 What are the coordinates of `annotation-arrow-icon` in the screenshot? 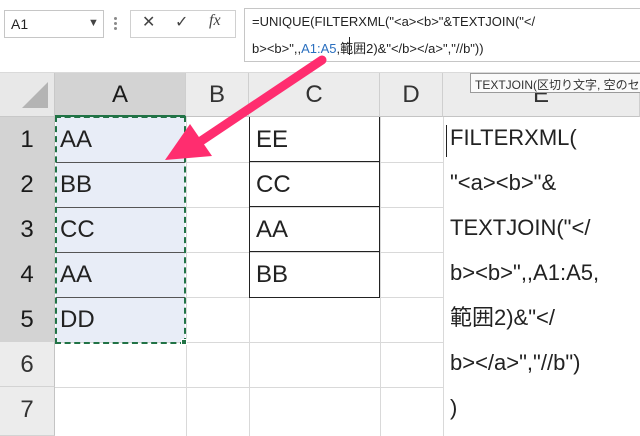 It's located at (246, 107).